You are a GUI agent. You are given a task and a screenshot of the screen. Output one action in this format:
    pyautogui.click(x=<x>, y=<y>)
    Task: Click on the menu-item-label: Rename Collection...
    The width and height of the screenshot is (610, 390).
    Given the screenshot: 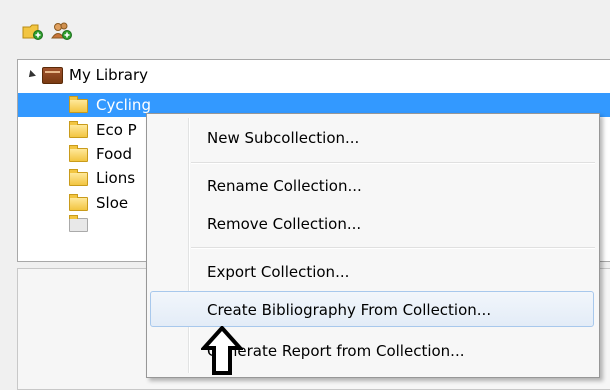 What is the action you would take?
    pyautogui.click(x=284, y=186)
    